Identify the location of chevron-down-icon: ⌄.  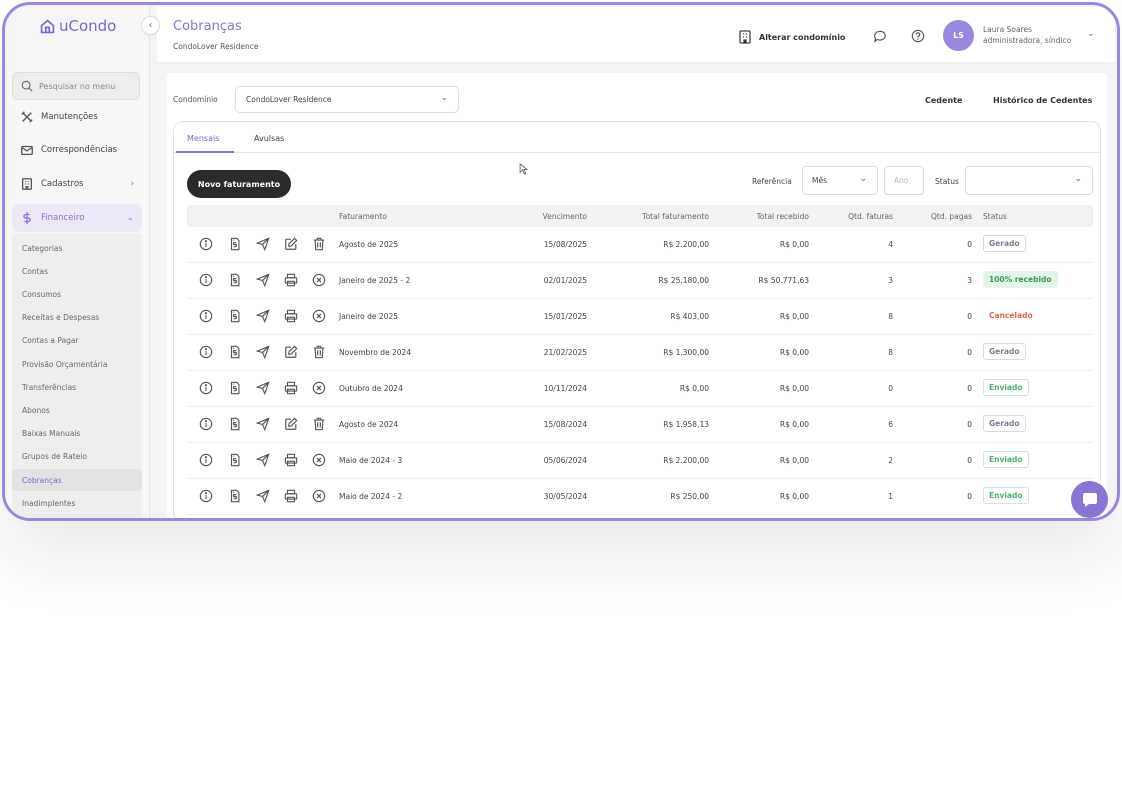
(1091, 34).